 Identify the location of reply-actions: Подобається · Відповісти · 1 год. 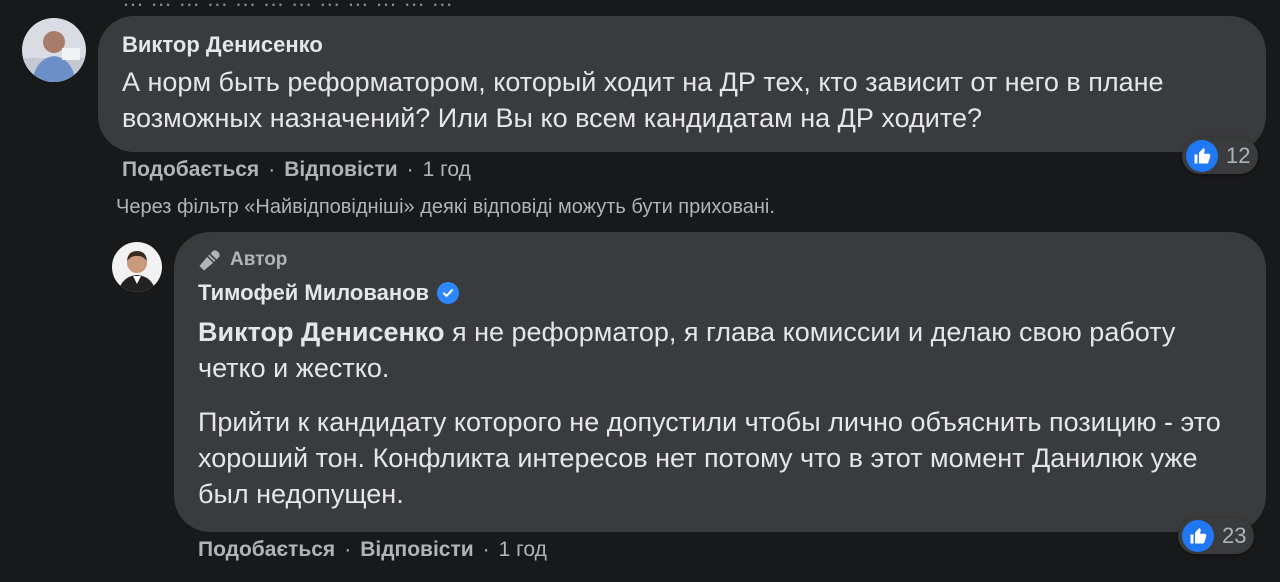
(372, 550).